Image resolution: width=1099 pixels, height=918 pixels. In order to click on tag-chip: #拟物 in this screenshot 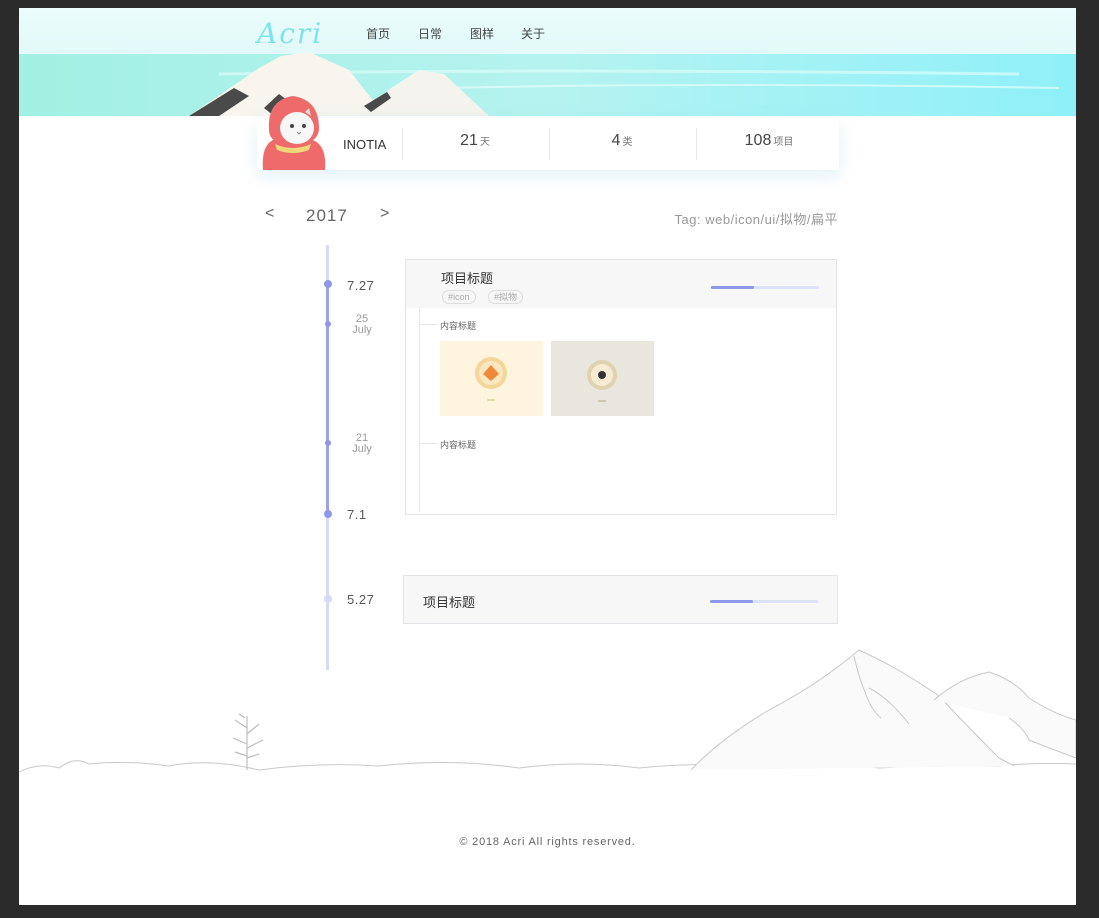, I will do `click(506, 297)`.